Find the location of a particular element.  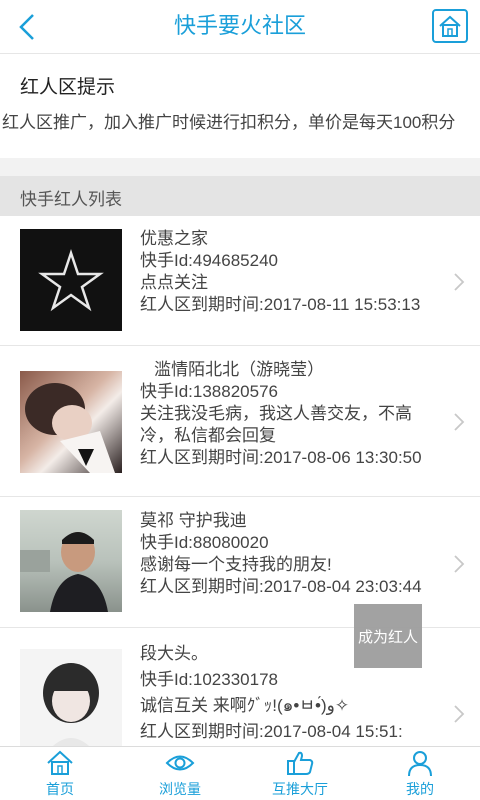

top-bar: 快手要火社区 is located at coordinates (240, 27).